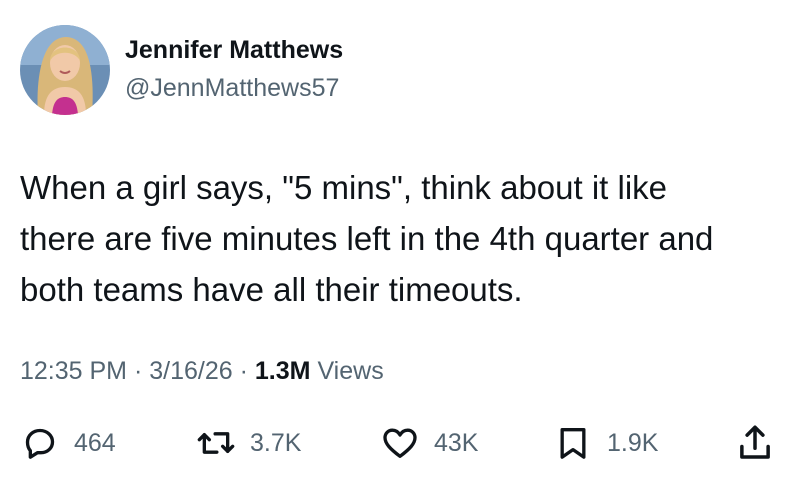 The width and height of the screenshot is (800, 494). Describe the element at coordinates (283, 371) in the screenshot. I see `views-count: 1.3M` at that location.